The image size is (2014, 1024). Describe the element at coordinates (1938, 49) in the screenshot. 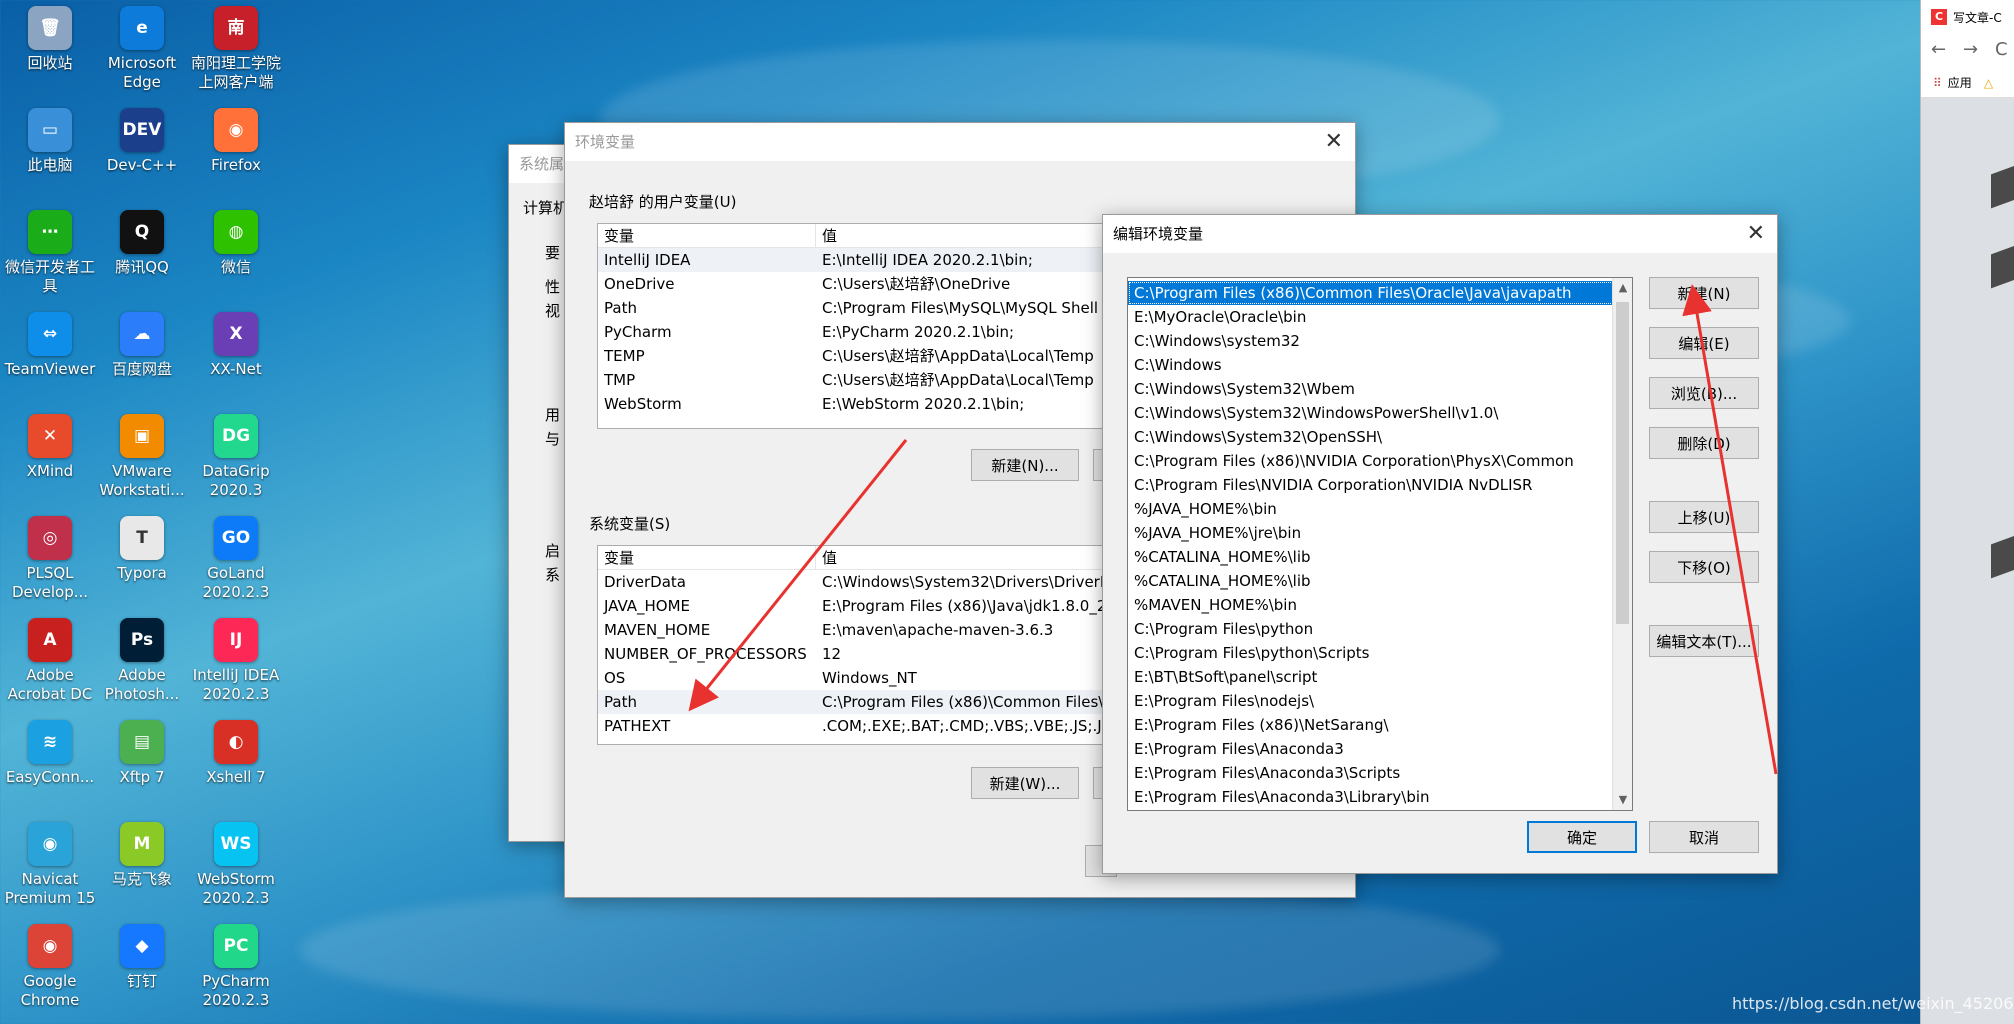

I see `back-icon: ←` at that location.